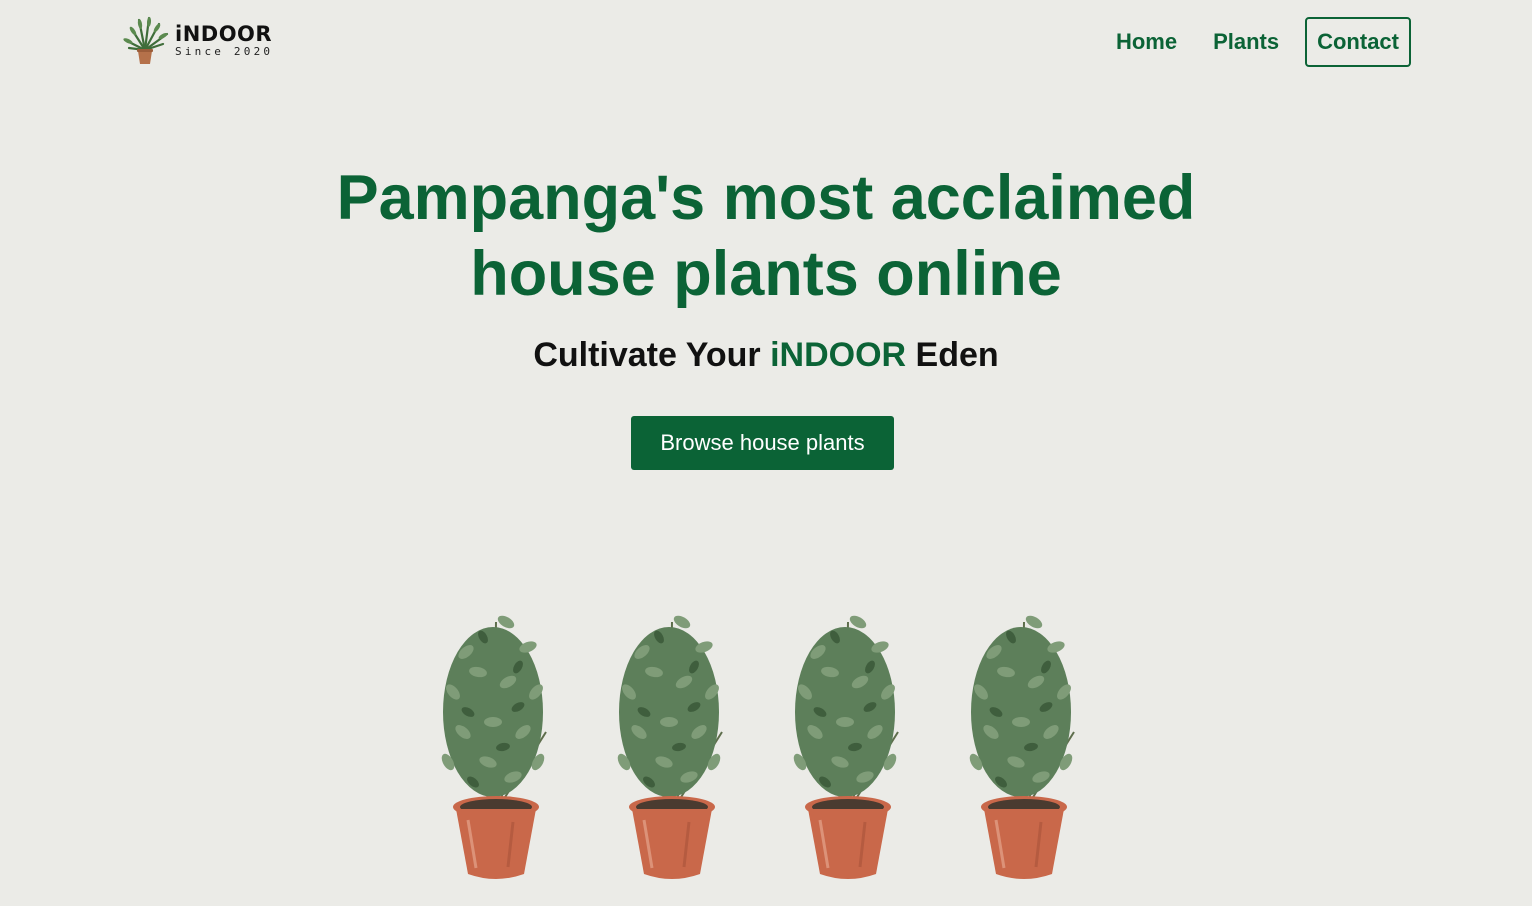  I want to click on hero-tagline: Cultivate Your iNDOOR Eden, so click(766, 355).